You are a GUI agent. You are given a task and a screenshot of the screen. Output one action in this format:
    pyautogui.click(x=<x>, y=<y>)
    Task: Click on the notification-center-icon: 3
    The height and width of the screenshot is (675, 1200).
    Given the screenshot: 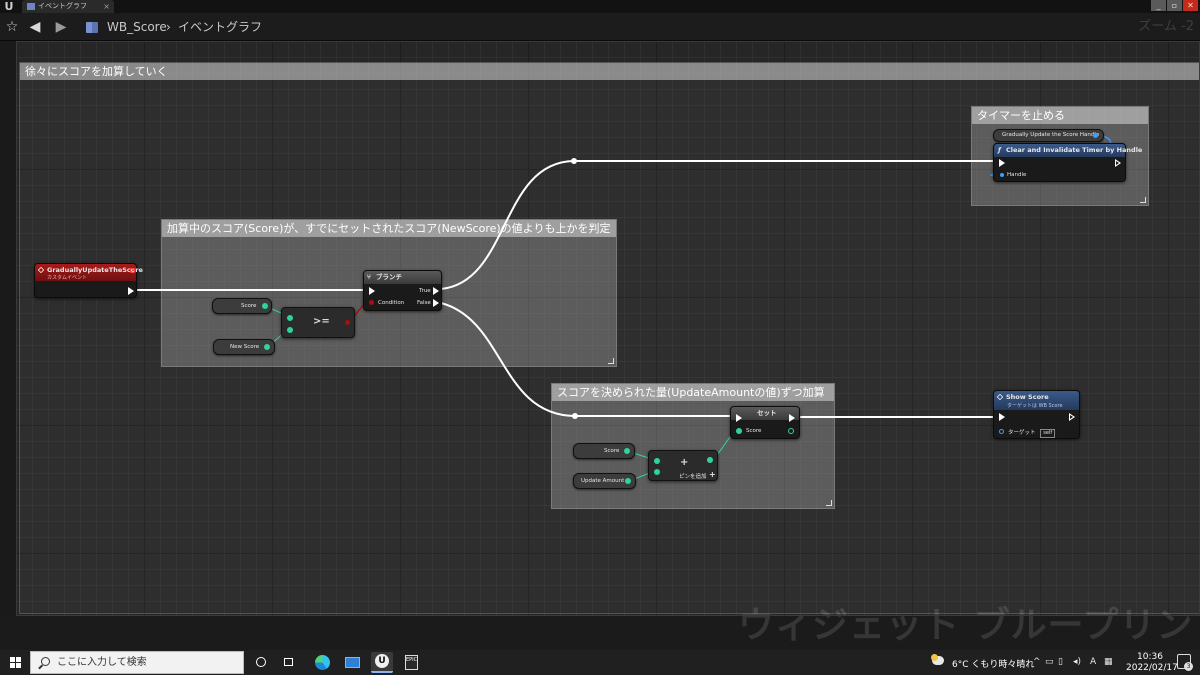 What is the action you would take?
    pyautogui.click(x=1185, y=662)
    